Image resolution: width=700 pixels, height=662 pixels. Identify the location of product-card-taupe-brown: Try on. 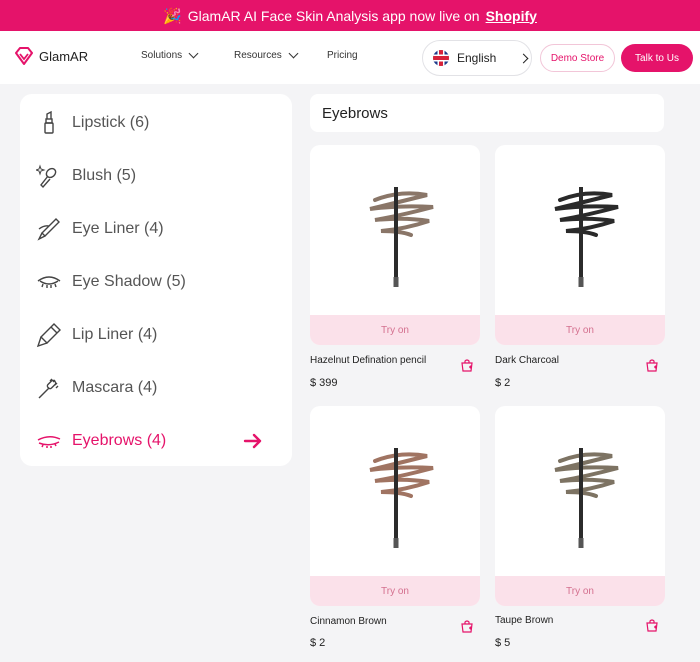
(580, 506).